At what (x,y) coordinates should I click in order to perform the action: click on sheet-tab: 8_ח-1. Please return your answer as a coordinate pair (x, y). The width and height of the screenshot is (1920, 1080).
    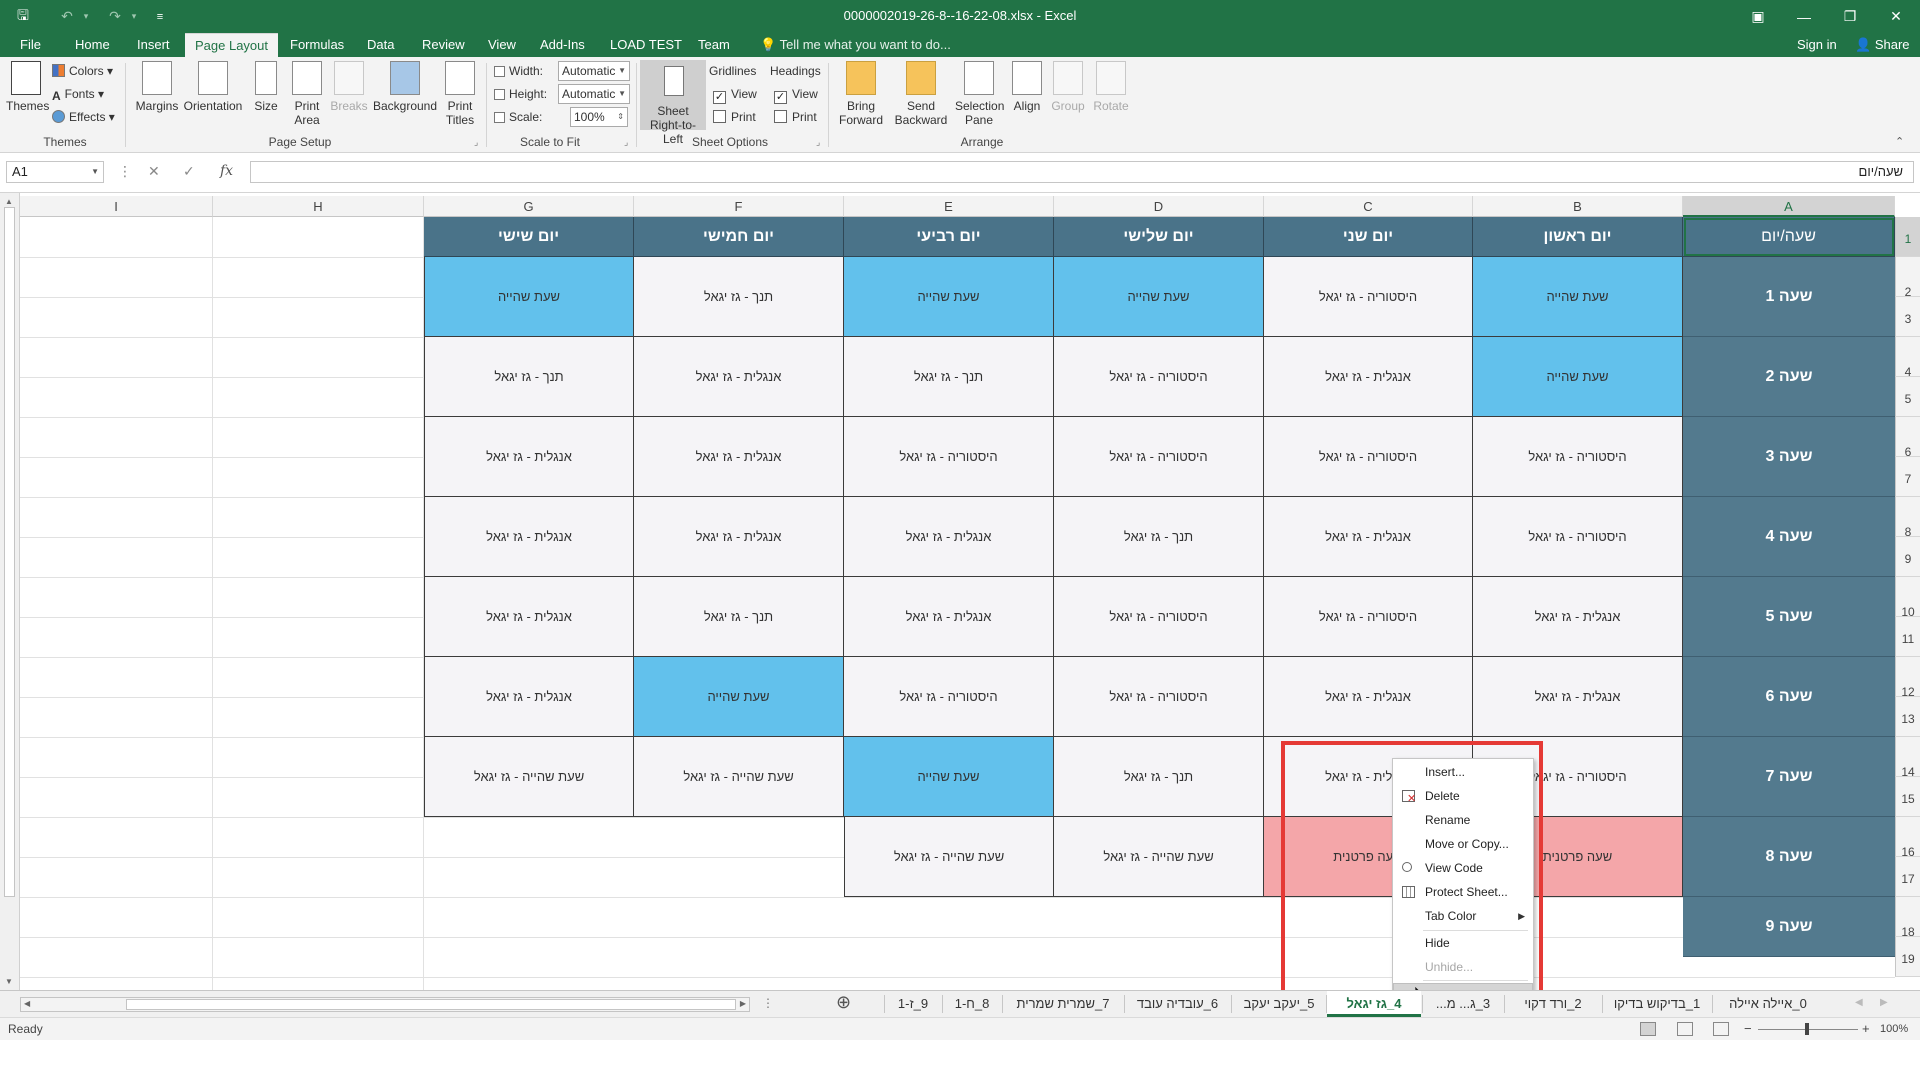
    Looking at the image, I should click on (972, 1004).